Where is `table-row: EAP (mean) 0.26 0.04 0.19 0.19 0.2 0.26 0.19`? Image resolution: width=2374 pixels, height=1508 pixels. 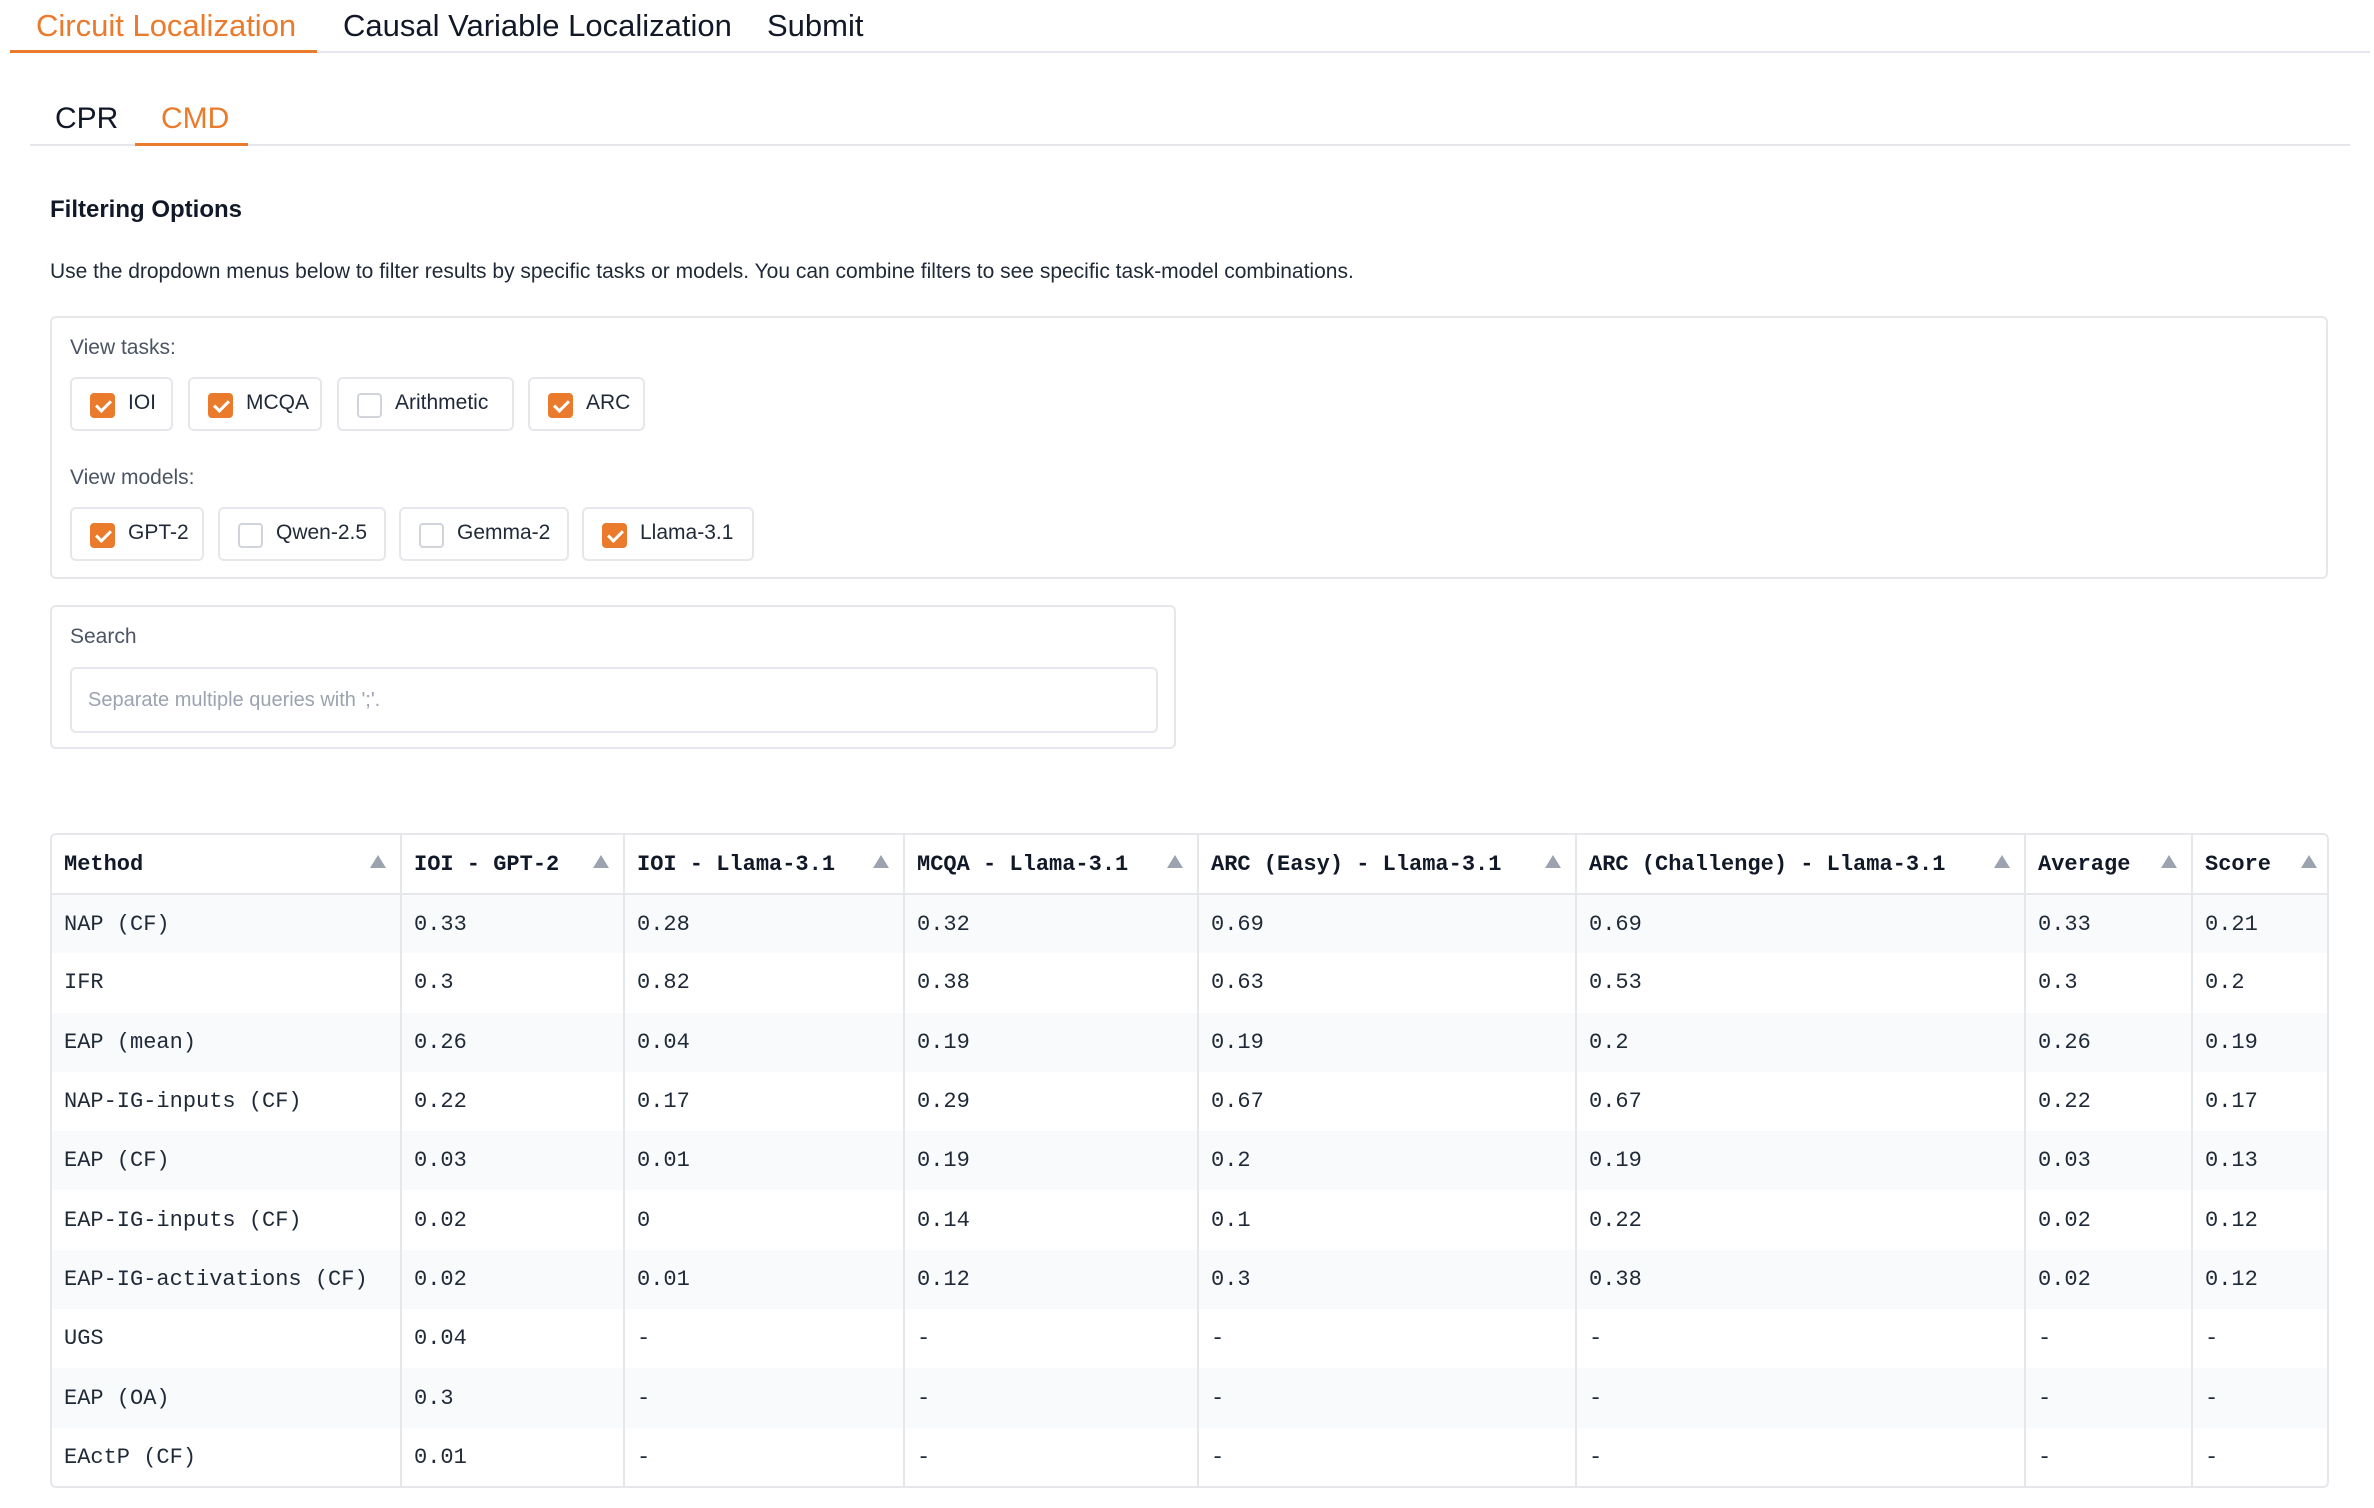 table-row: EAP (mean) 0.26 0.04 0.19 0.19 0.2 0.26 0.19 is located at coordinates (1189, 1042).